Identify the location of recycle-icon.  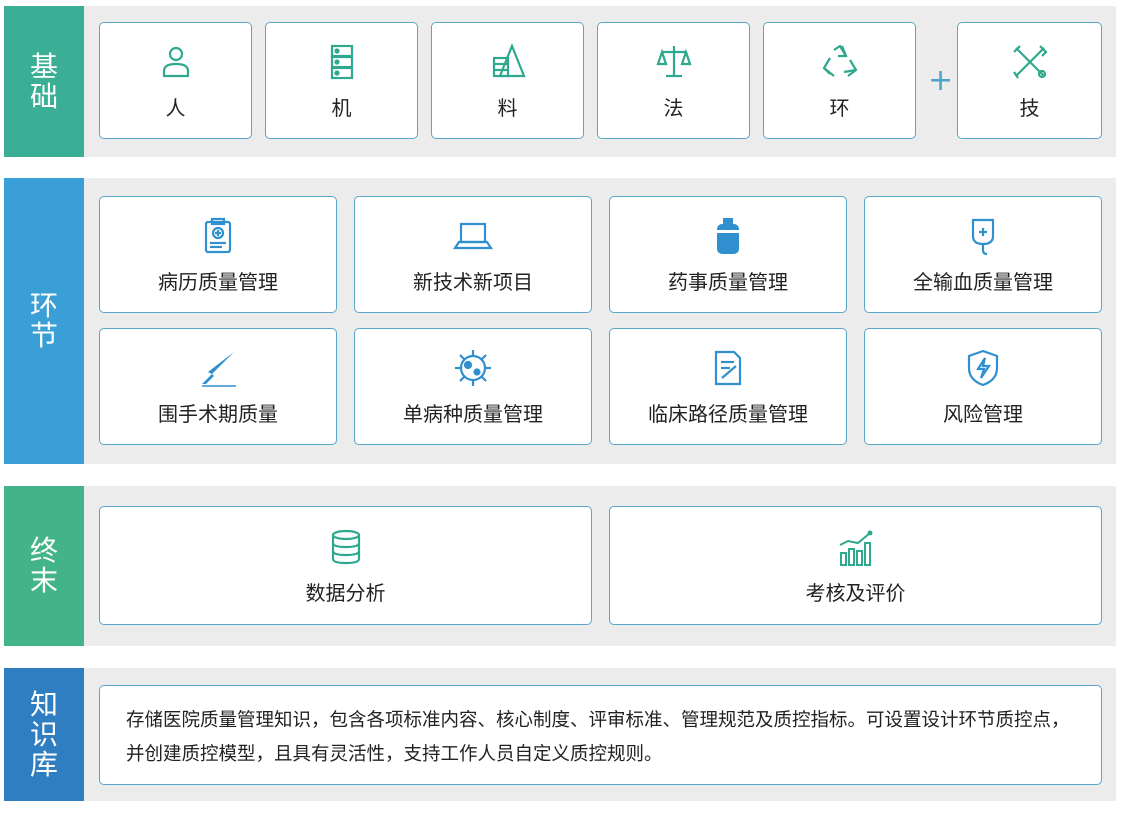
(840, 62).